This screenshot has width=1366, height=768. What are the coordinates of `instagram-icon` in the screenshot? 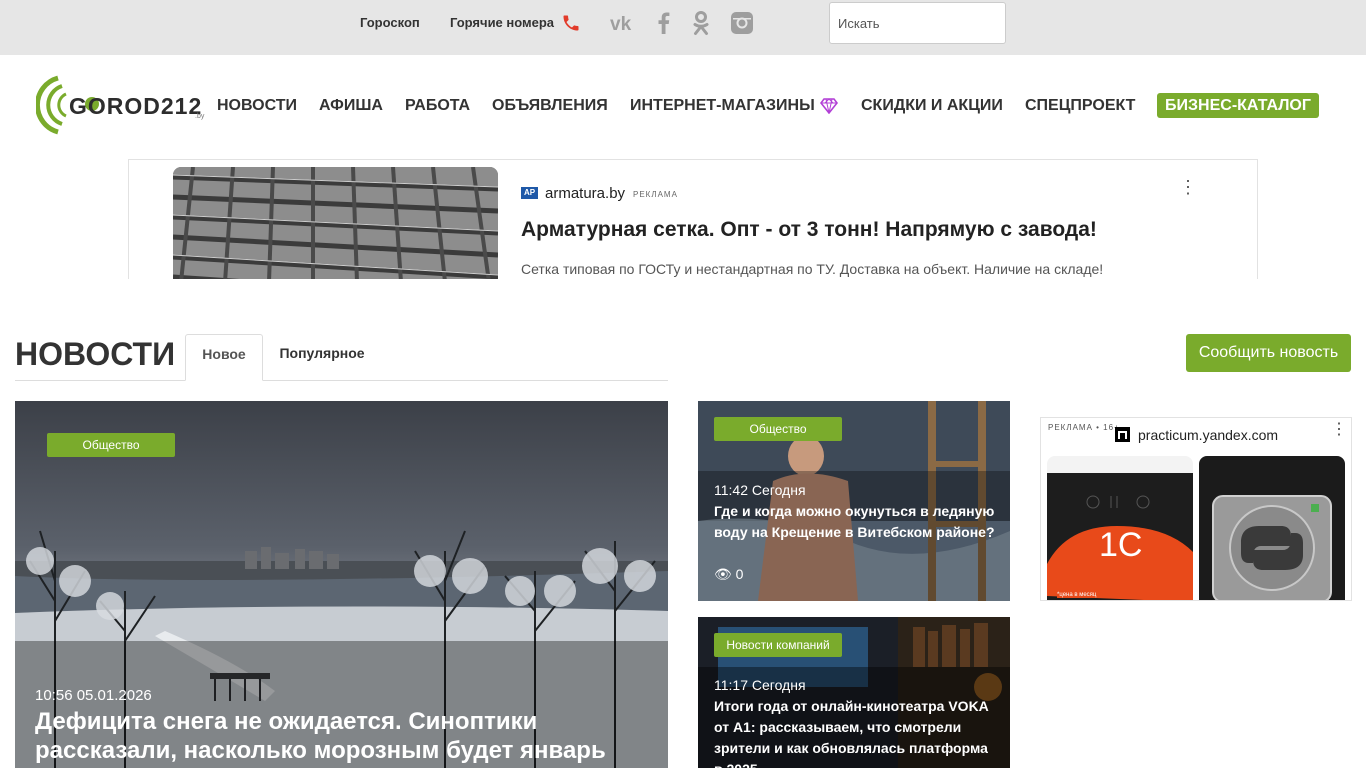 It's located at (742, 23).